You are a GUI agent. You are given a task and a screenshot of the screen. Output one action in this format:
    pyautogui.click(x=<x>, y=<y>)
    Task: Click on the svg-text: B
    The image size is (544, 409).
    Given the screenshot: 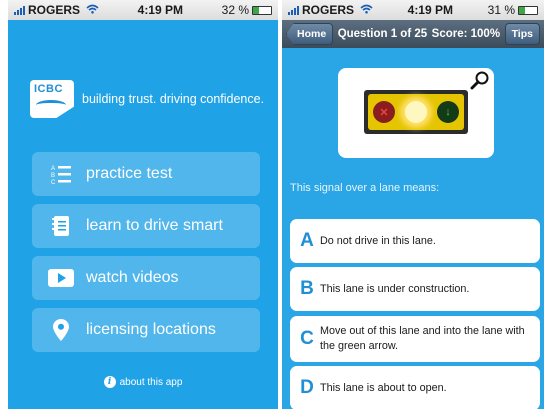 What is the action you would take?
    pyautogui.click(x=53, y=176)
    